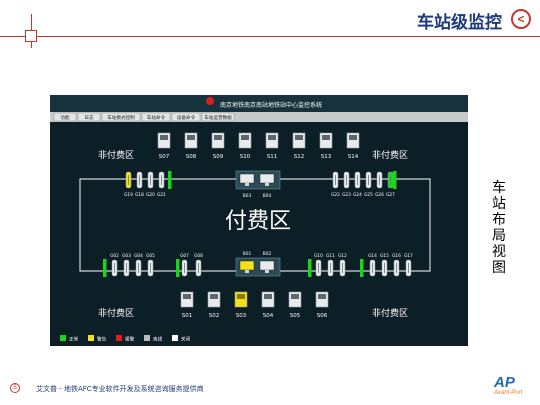  I want to click on gate-label: G23, so click(346, 195).